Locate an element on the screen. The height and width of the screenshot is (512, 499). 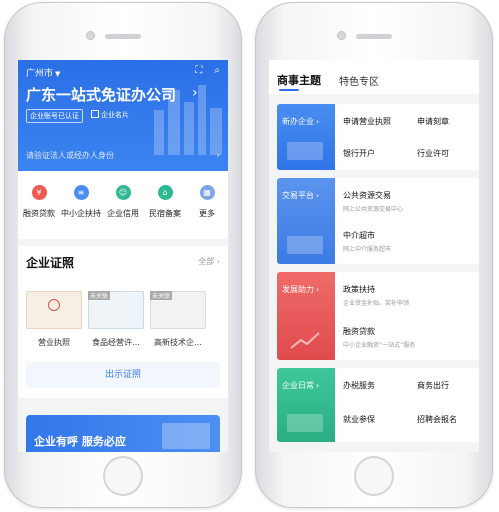
search-icon: ⌕ is located at coordinates (217, 70).